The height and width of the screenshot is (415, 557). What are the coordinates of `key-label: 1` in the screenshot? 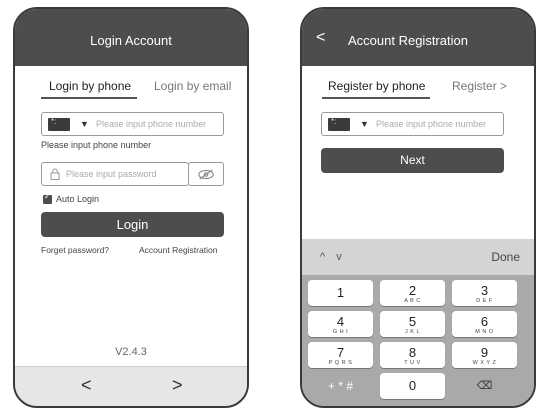 It's located at (340, 292).